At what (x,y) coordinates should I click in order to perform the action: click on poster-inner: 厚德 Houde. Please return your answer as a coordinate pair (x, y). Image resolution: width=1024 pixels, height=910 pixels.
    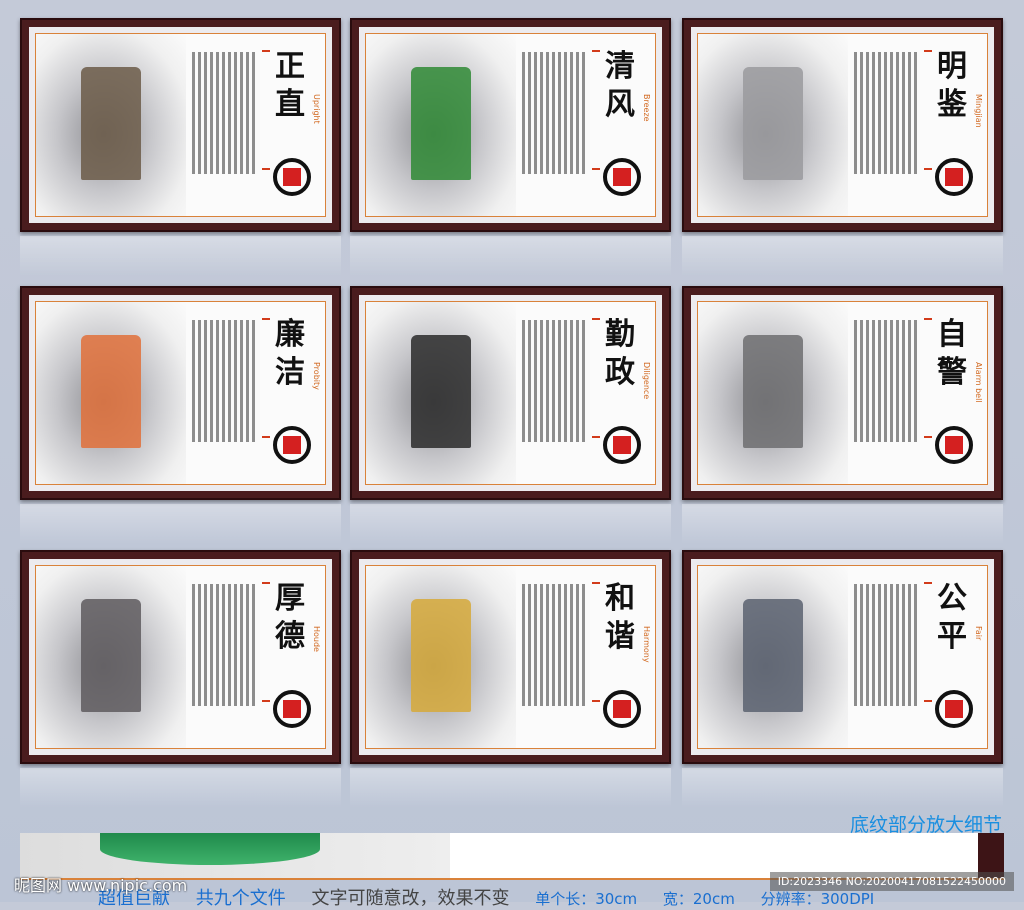
    Looking at the image, I should click on (180, 657).